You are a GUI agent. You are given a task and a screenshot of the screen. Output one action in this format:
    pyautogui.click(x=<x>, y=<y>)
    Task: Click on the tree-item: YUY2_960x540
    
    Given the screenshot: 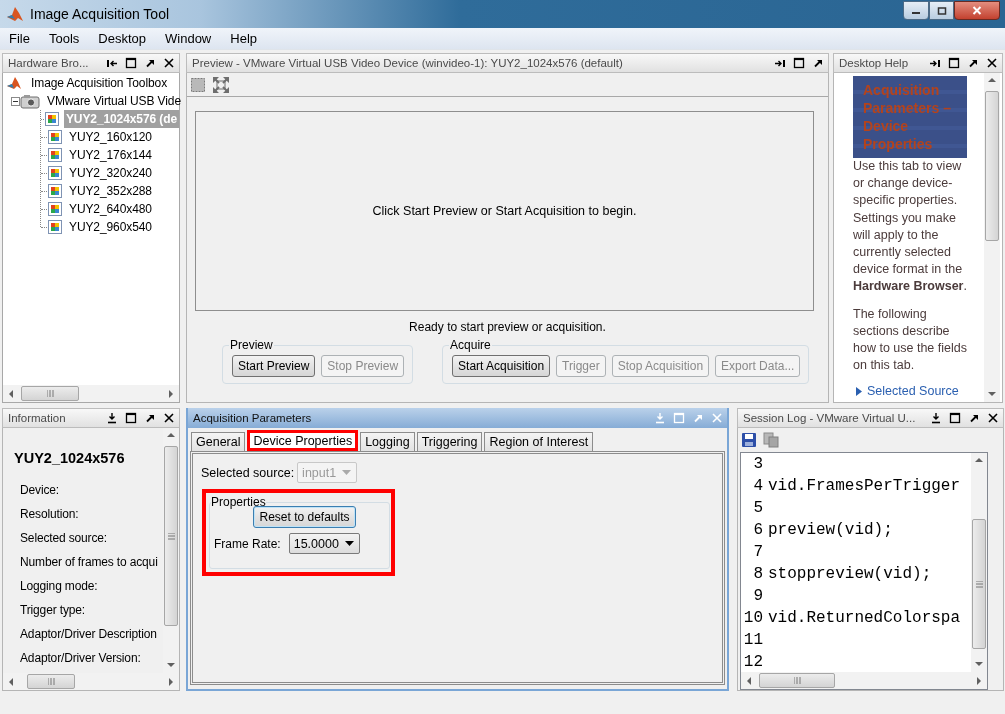 What is the action you would take?
    pyautogui.click(x=110, y=227)
    